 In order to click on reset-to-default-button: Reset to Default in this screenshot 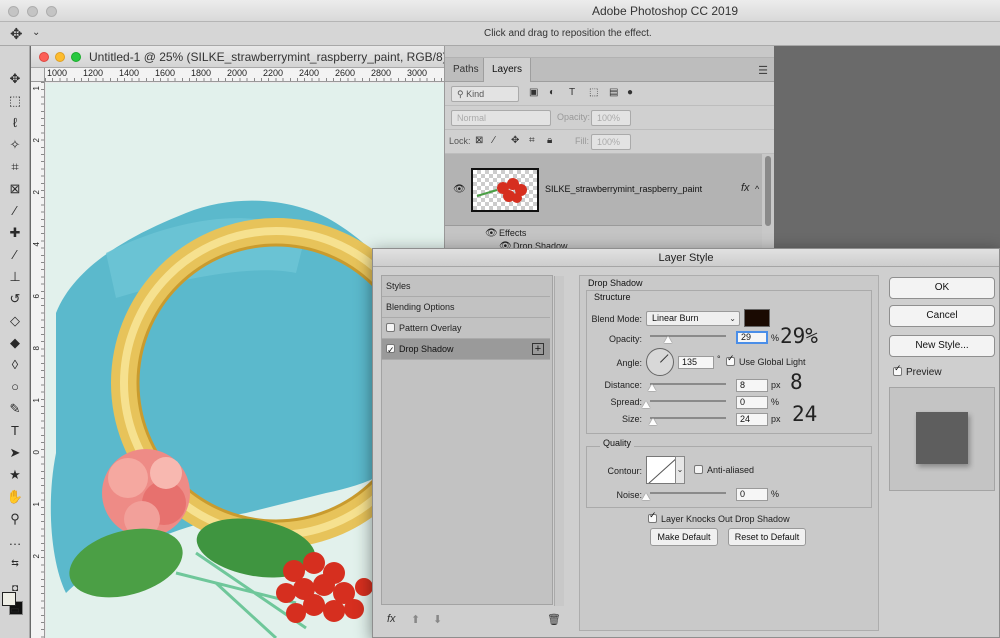, I will do `click(767, 537)`.